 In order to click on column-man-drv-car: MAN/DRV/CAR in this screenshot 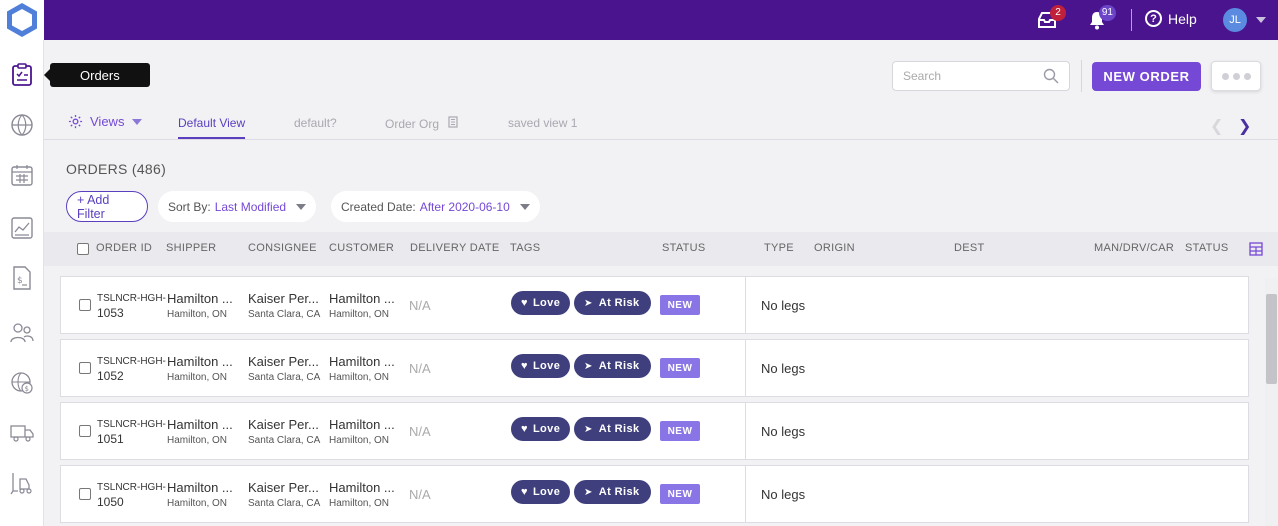, I will do `click(1134, 248)`.